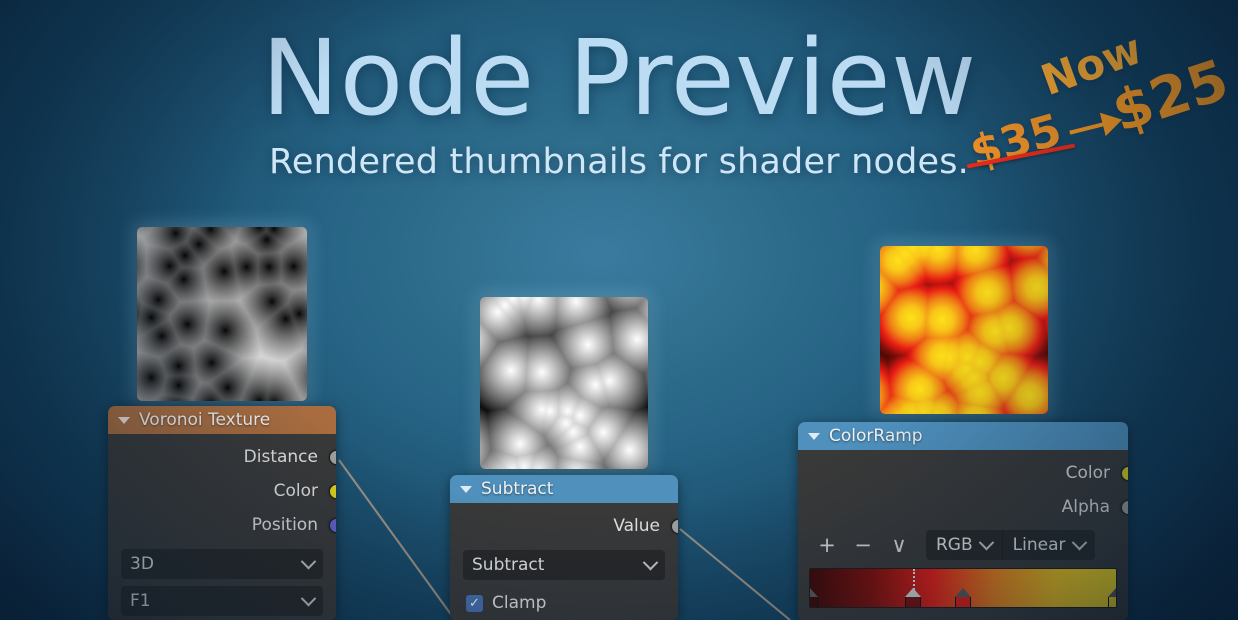 The width and height of the screenshot is (1238, 620). I want to click on node-body-voronoi: Distance Color Position 3D F1, so click(222, 525).